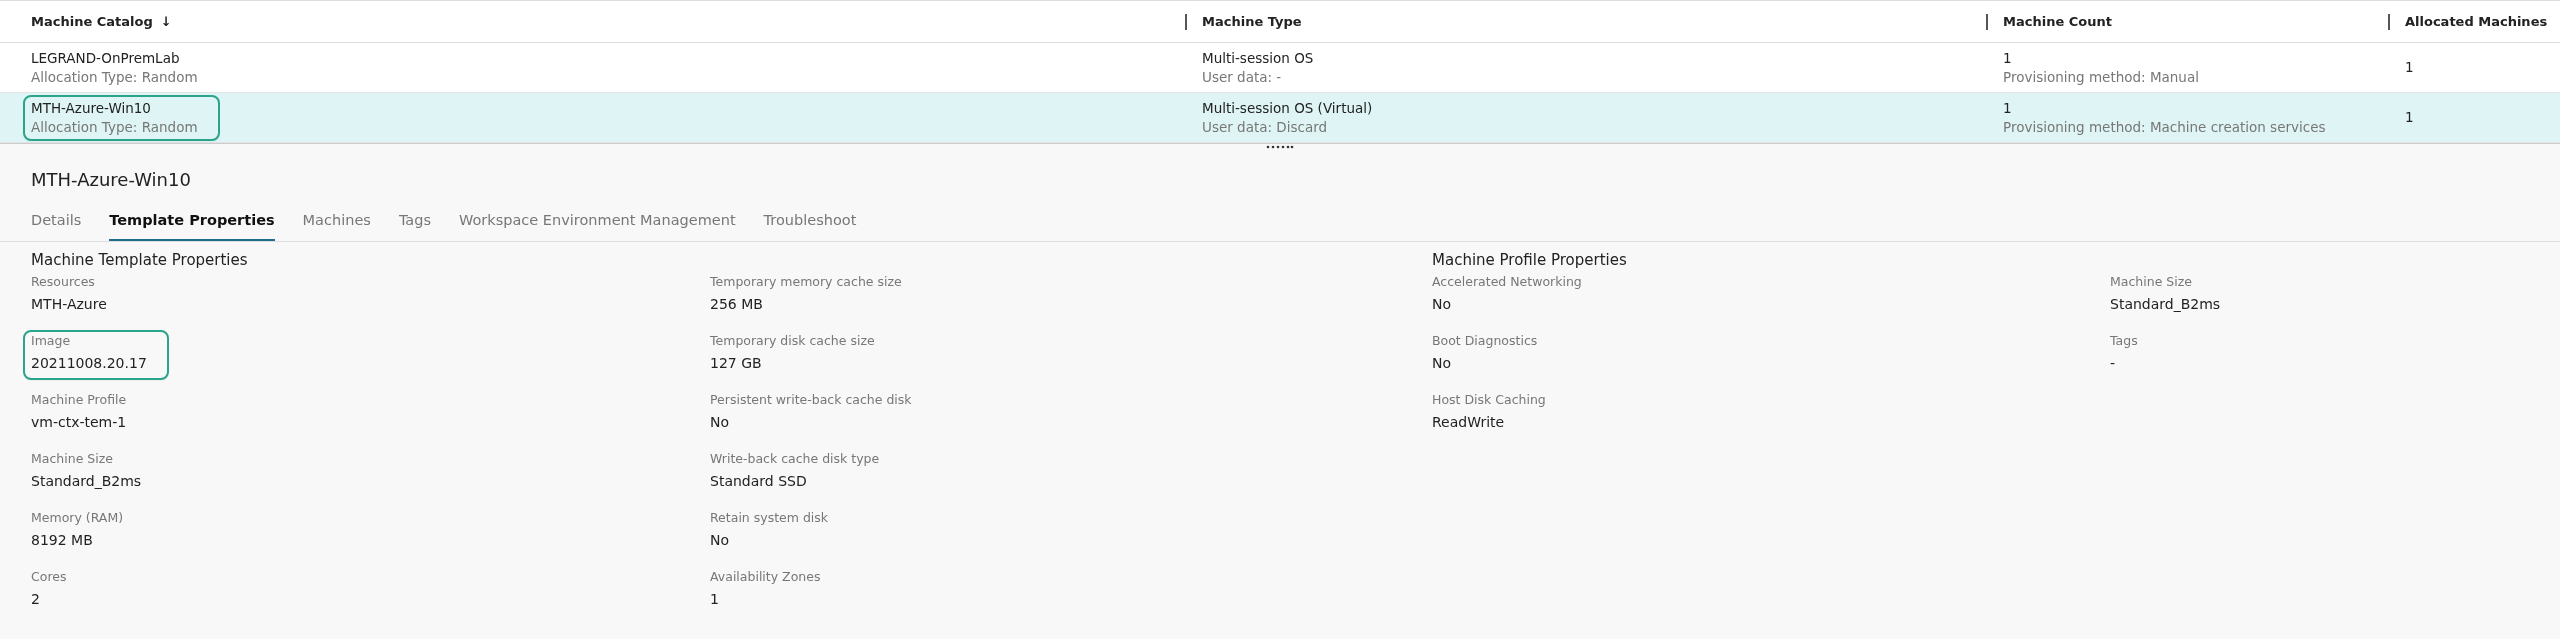 The image size is (2560, 639). Describe the element at coordinates (715, 599) in the screenshot. I see `property-value: 1` at that location.